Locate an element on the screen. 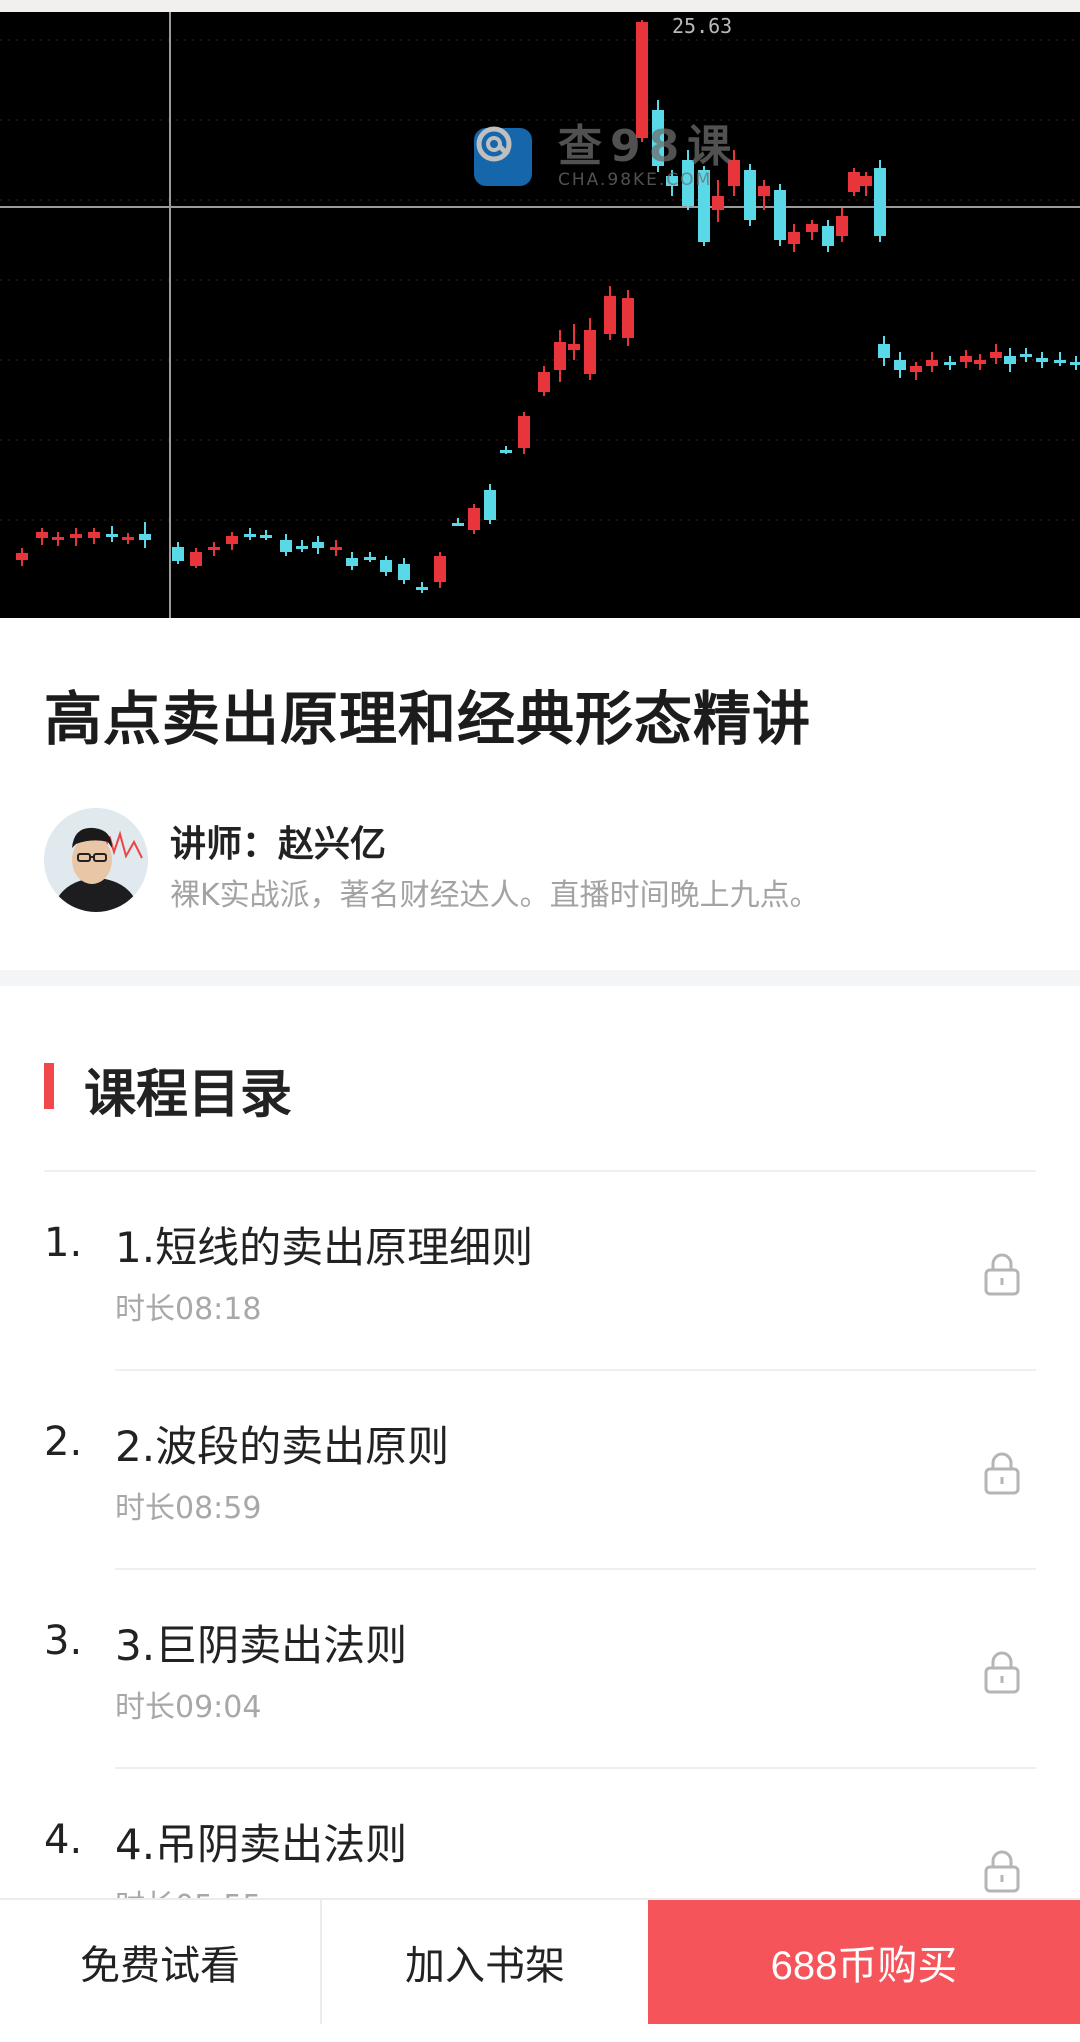 The image size is (1080, 2042). lesson-item: 3. 3.巨阴卖出法则 时长09:04 is located at coordinates (540, 1669).